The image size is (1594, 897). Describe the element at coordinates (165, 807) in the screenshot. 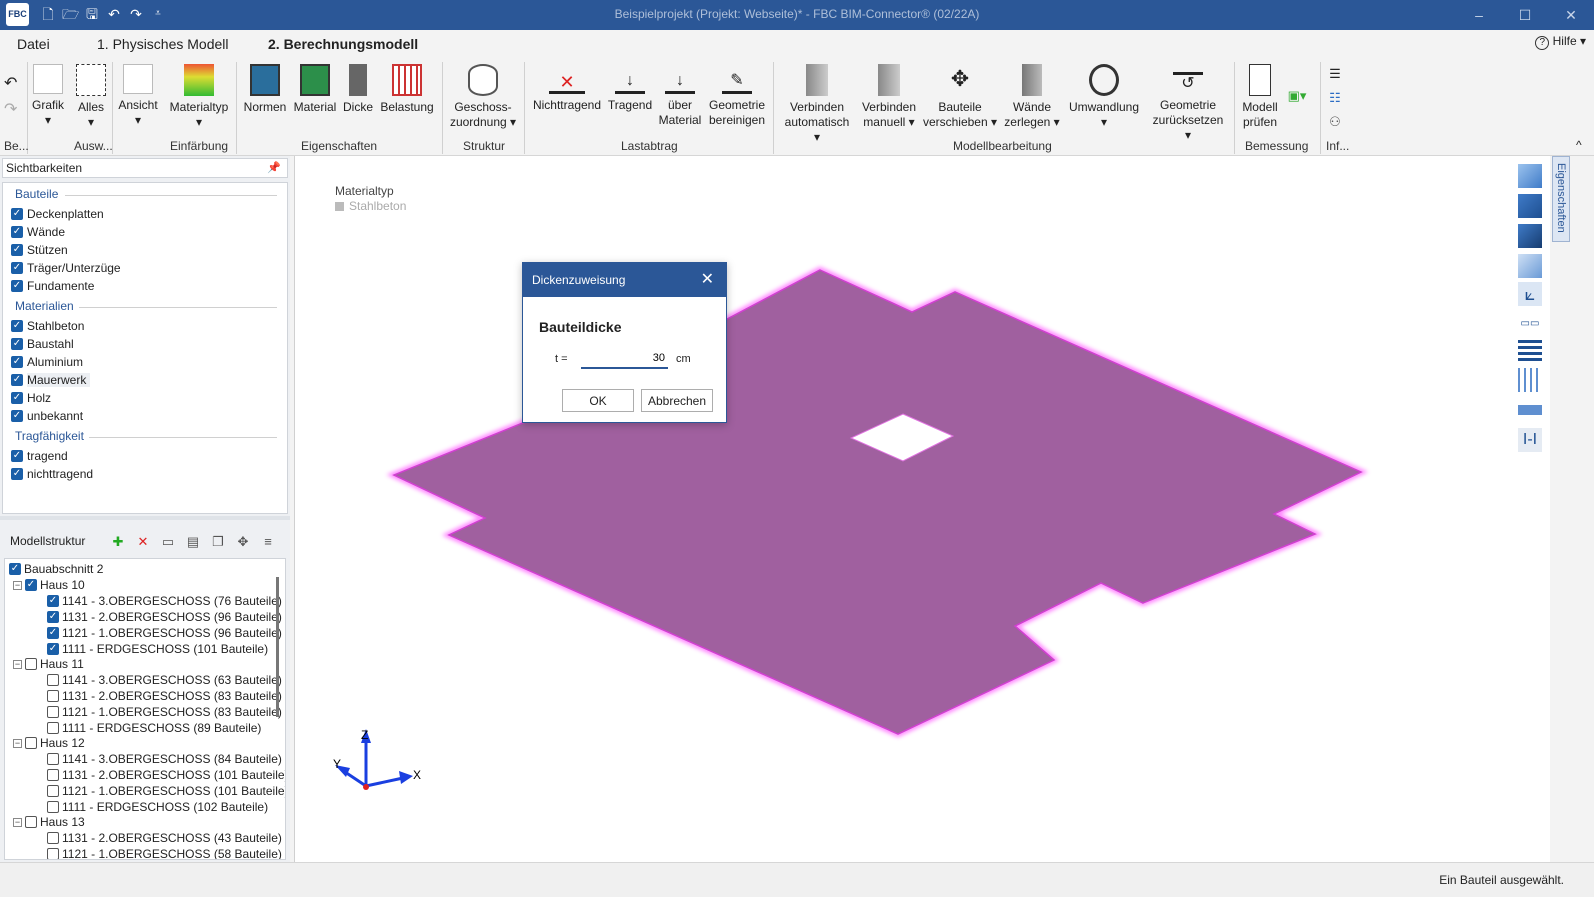

I see `tree-label: 1111 - ERDGESCHOSS (102 Bauteile)` at that location.